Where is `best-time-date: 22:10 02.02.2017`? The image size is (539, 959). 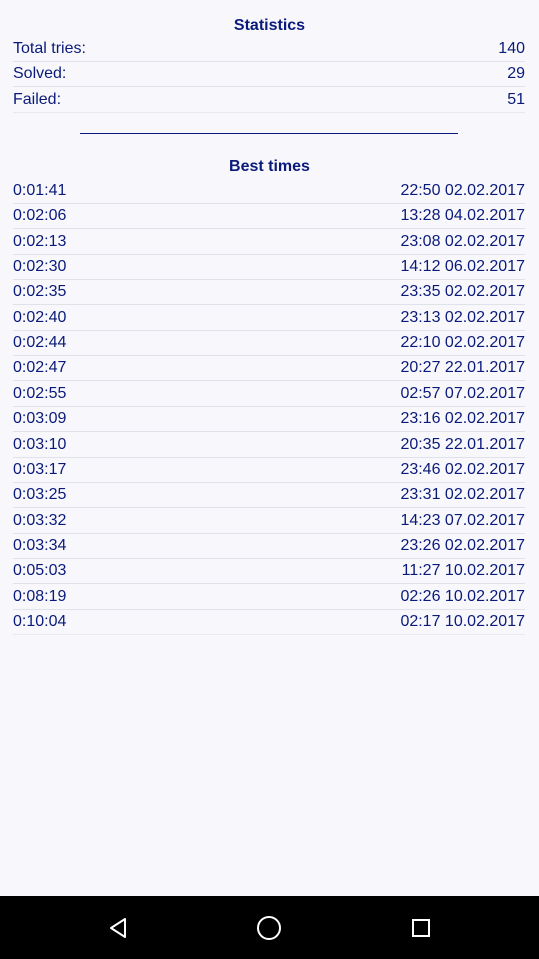 best-time-date: 22:10 02.02.2017 is located at coordinates (462, 342).